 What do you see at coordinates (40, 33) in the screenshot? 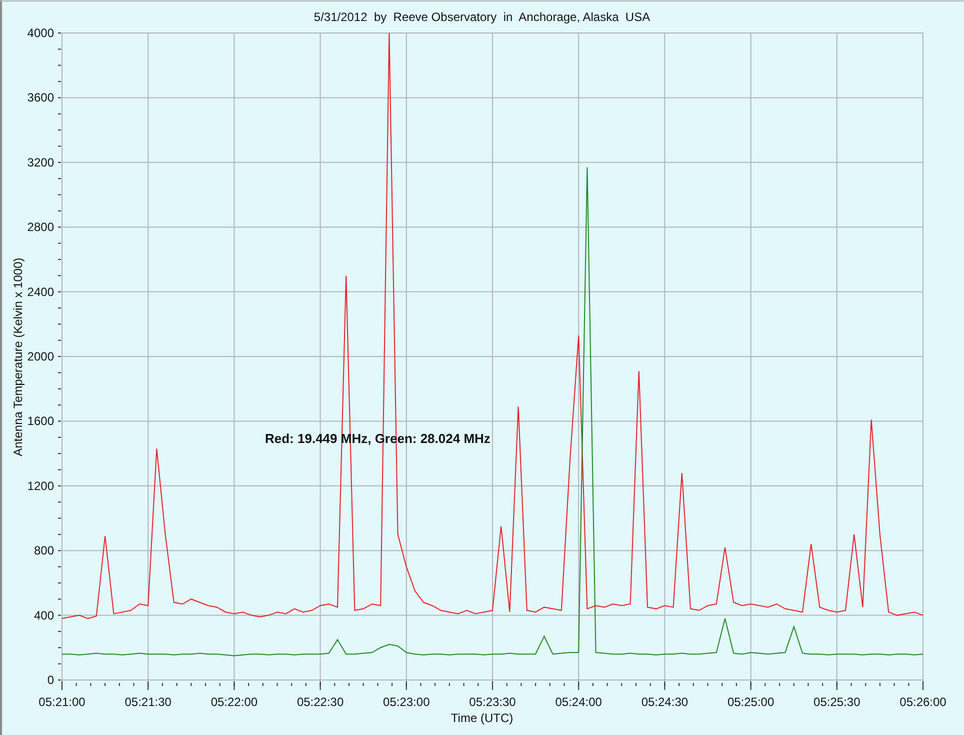
I see `tick-label: 4000` at bounding box center [40, 33].